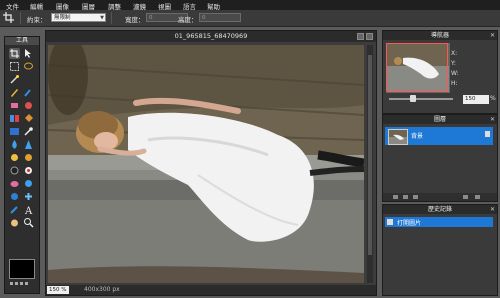 The image size is (500, 298). Describe the element at coordinates (455, 69) in the screenshot. I see `navigator-info: X: Y: W: H:` at that location.